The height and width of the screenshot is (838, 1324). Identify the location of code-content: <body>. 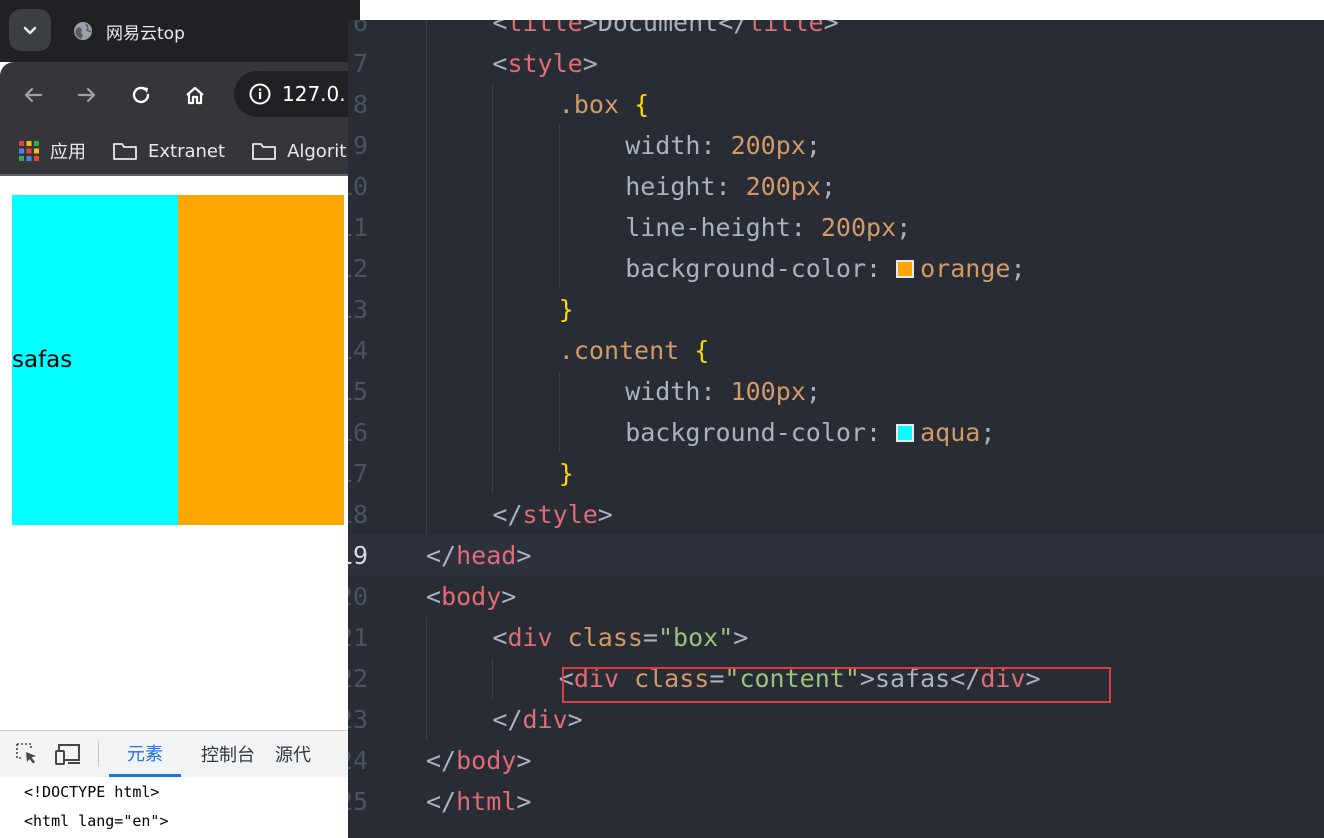
(471, 596).